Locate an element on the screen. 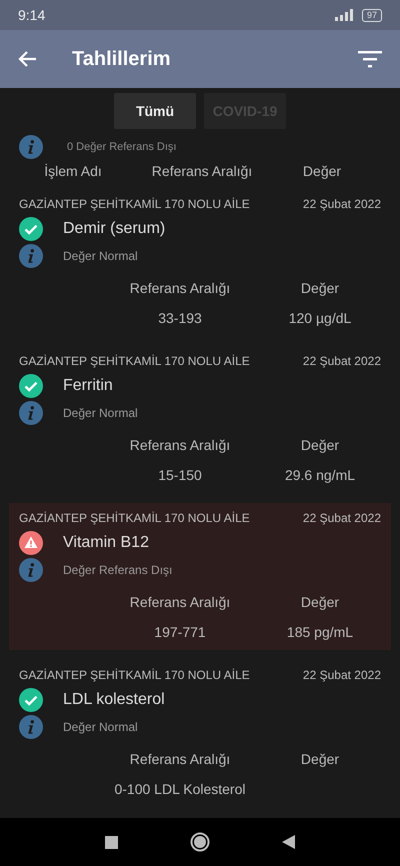 This screenshot has height=866, width=400. result-value: 185 pg/mL is located at coordinates (320, 632).